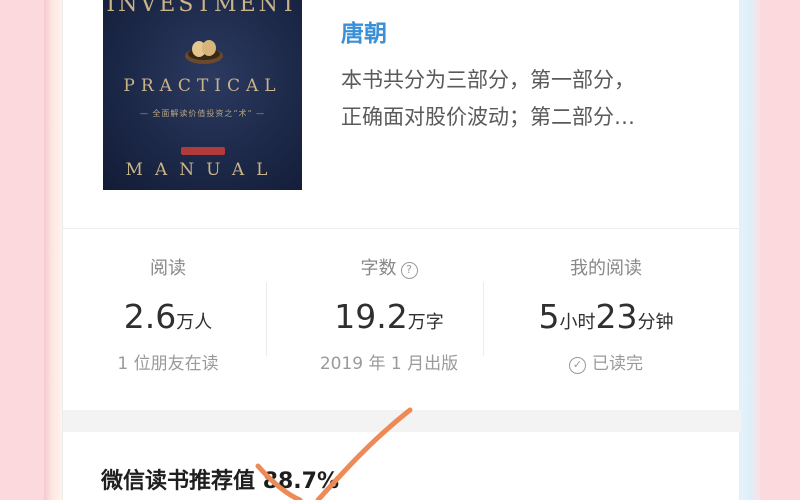 Image resolution: width=800 pixels, height=500 pixels. I want to click on publisher-logo, so click(203, 151).